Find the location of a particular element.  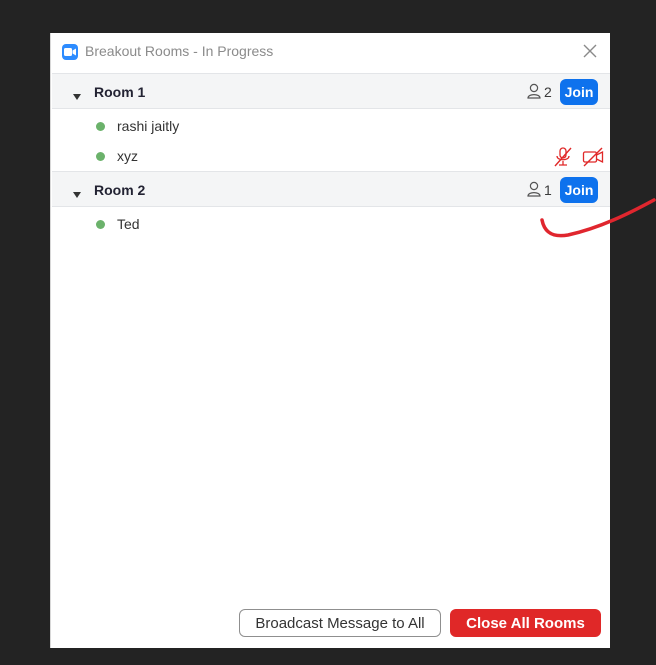

close-all-rooms-button: Close All Rooms is located at coordinates (525, 623).